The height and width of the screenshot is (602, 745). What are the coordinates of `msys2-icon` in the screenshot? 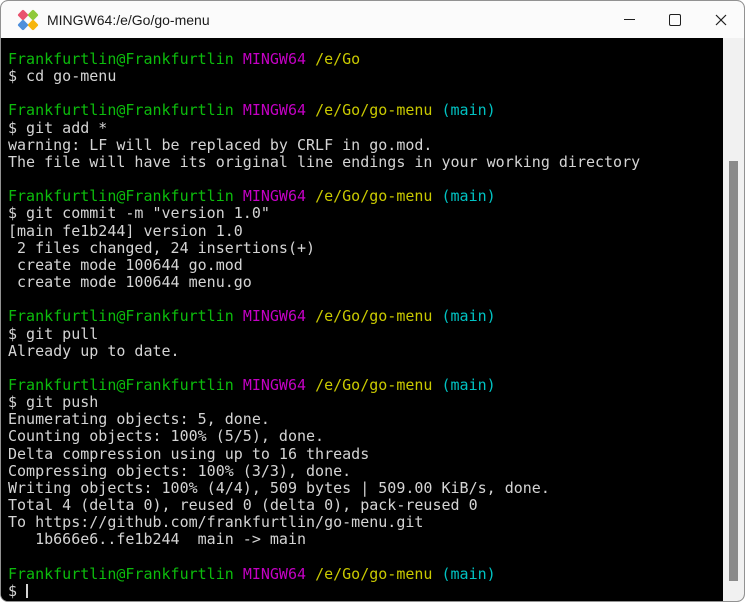 It's located at (28, 19).